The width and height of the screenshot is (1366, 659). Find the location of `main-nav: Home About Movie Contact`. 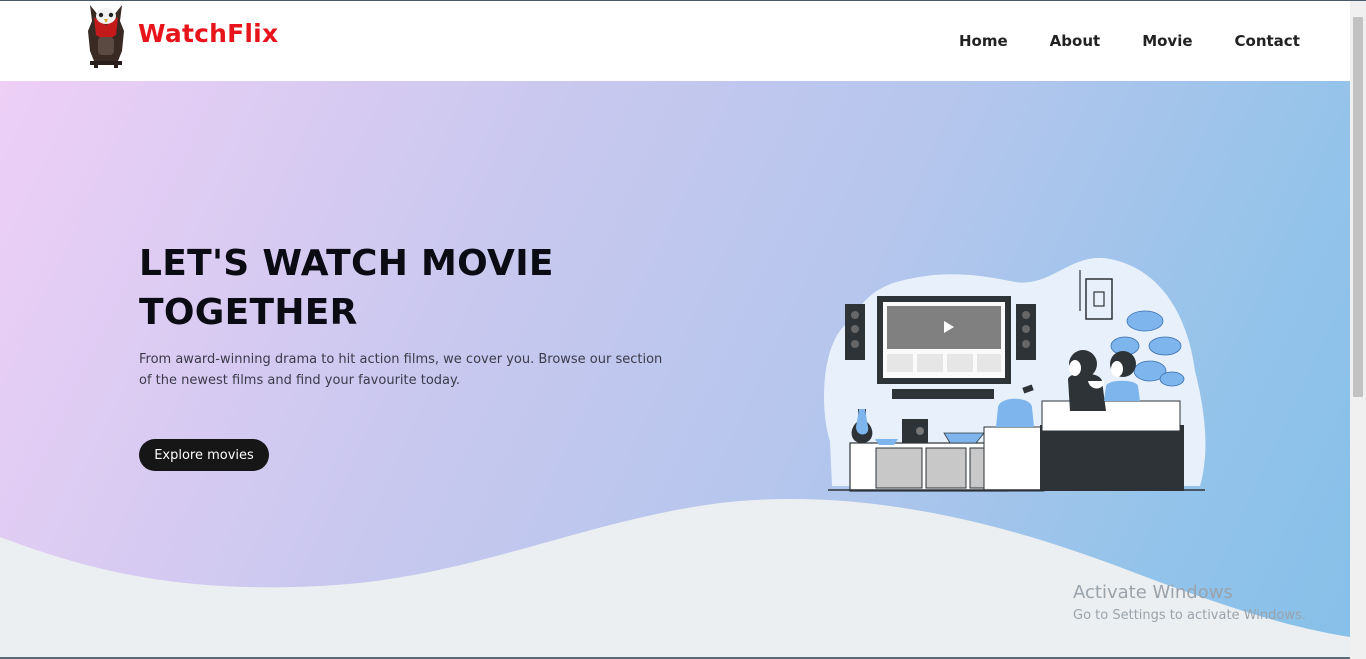

main-nav: Home About Movie Contact is located at coordinates (1129, 41).